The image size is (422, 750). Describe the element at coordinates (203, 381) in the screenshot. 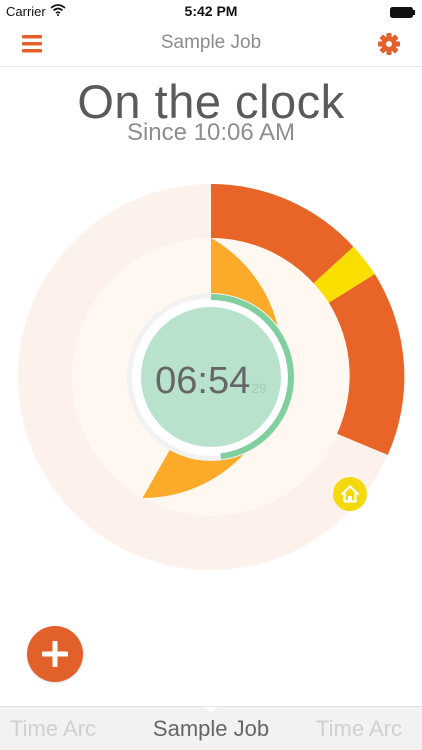

I see `elapsed-timer-main: 06:54` at that location.